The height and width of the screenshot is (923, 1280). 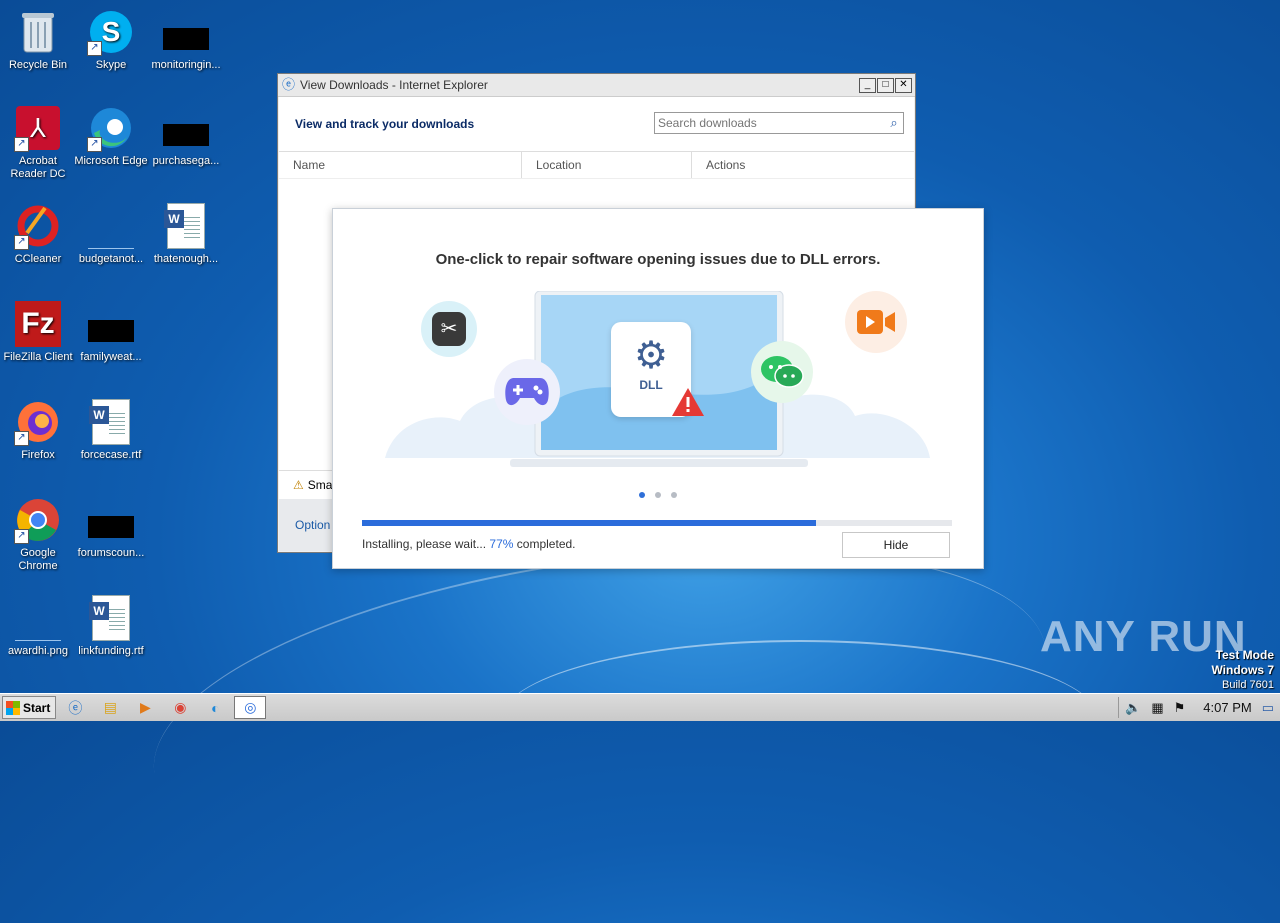 I want to click on column-headers: Name Location Actions, so click(x=596, y=165).